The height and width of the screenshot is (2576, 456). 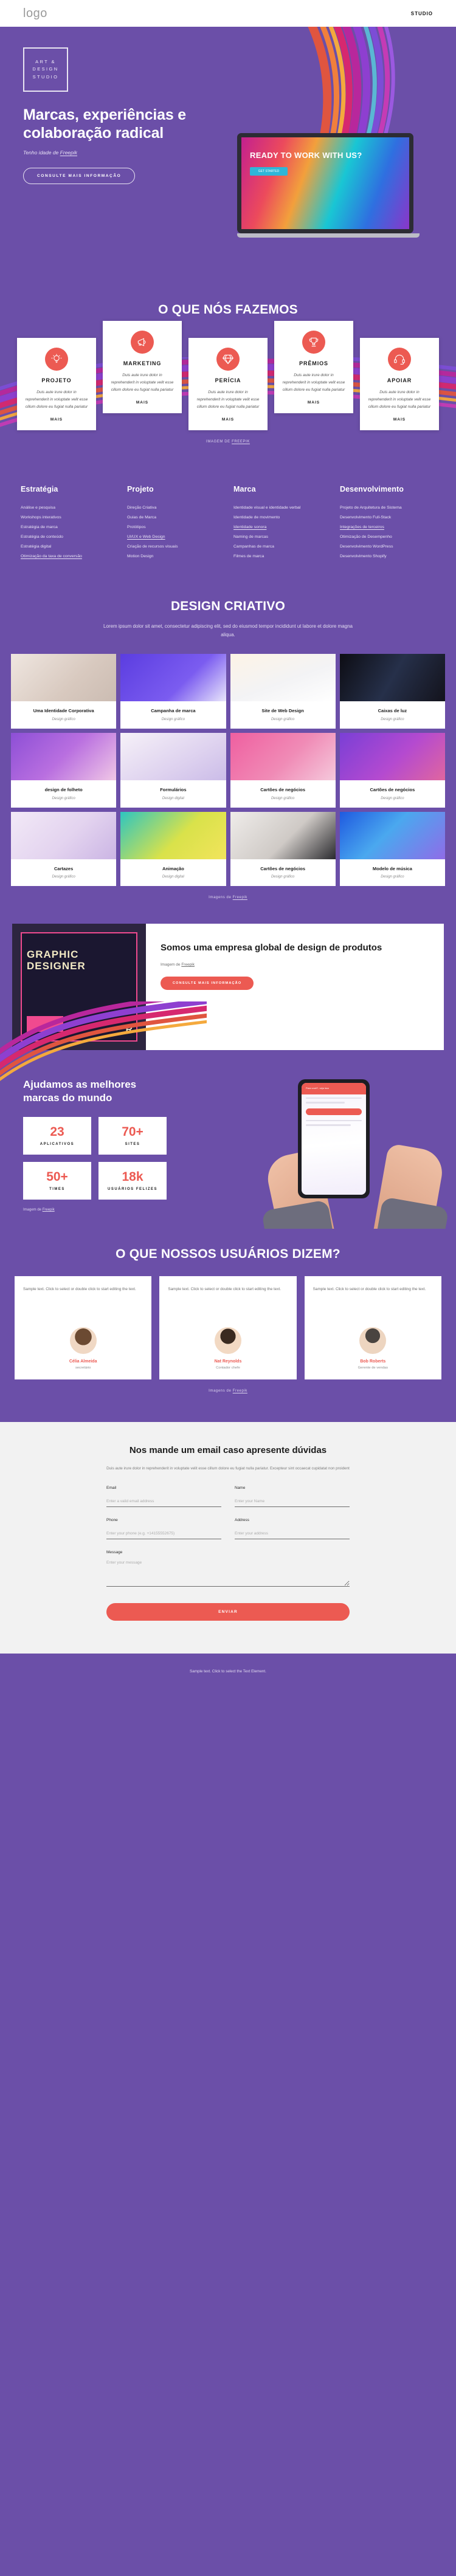 What do you see at coordinates (281, 547) in the screenshot?
I see `list-item: Campanhas de marca` at bounding box center [281, 547].